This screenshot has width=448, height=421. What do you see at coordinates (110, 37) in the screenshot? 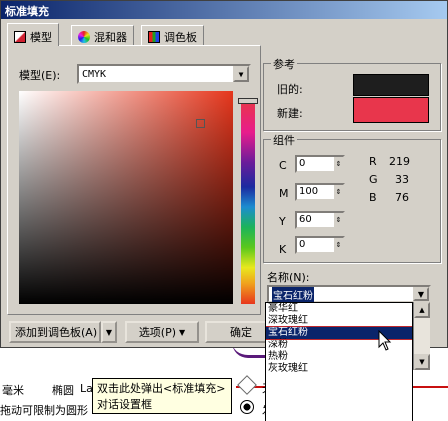
I see `tab-mixer-label: 混和器` at bounding box center [110, 37].